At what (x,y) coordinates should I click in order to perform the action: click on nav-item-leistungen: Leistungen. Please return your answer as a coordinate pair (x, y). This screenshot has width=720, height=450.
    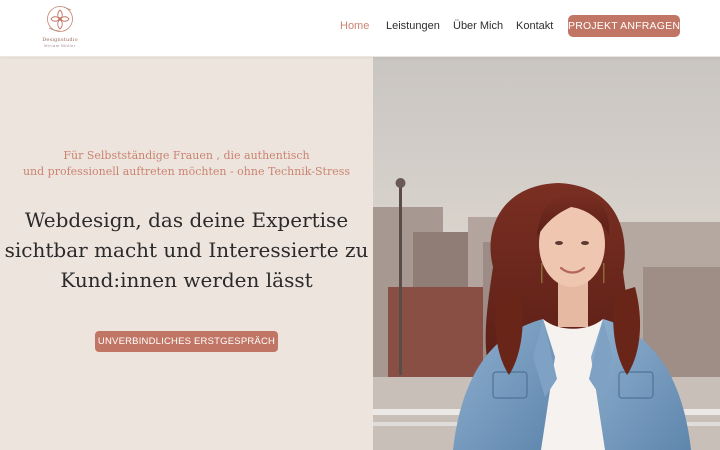
    Looking at the image, I should click on (413, 26).